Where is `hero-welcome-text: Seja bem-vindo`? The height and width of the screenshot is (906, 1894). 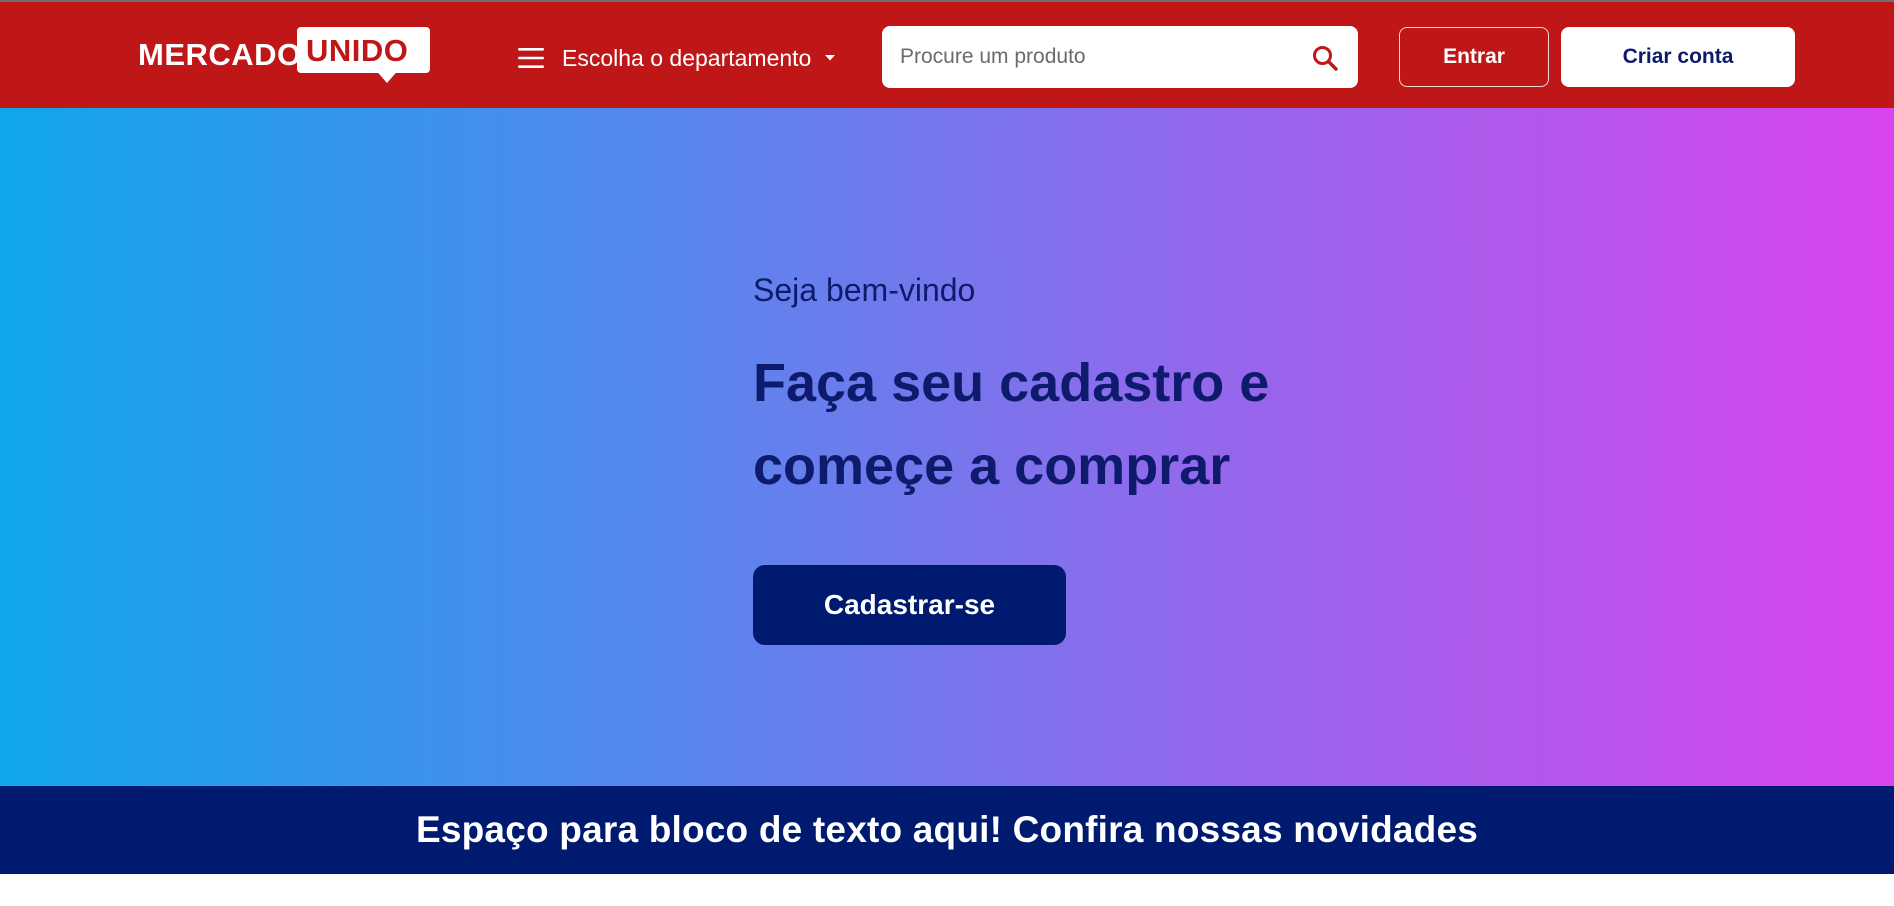 hero-welcome-text: Seja bem-vindo is located at coordinates (864, 290).